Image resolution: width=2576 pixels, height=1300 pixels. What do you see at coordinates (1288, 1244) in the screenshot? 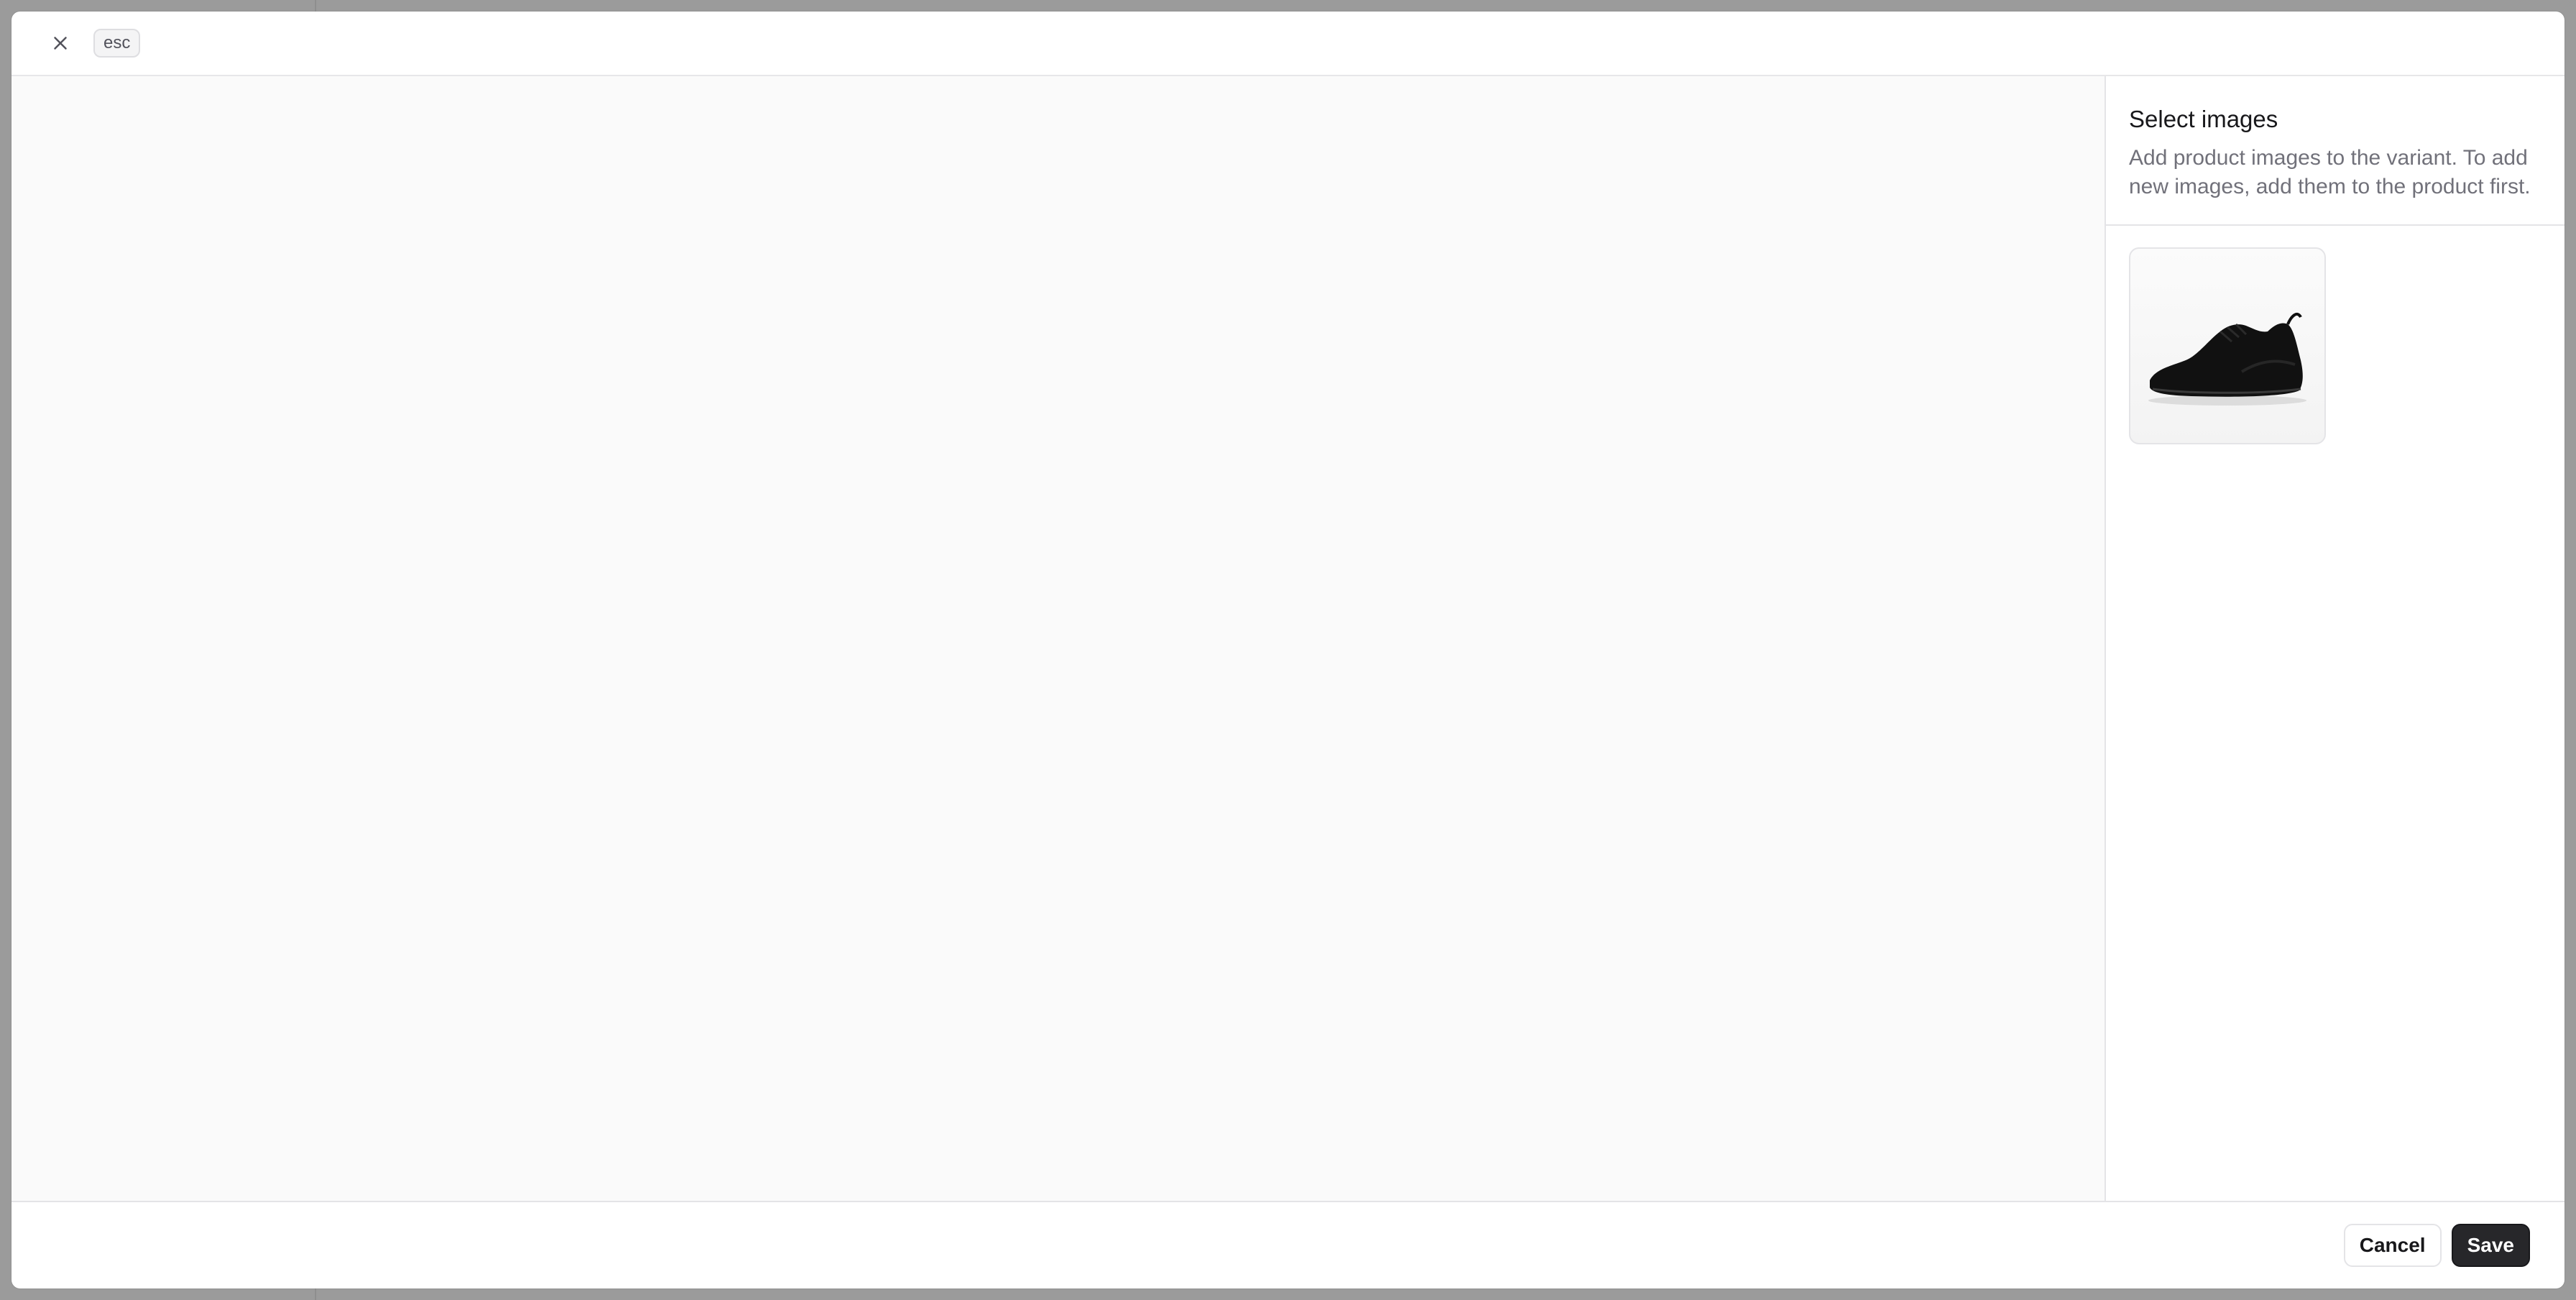
I see `modal-footer: Cancel Save` at bounding box center [1288, 1244].